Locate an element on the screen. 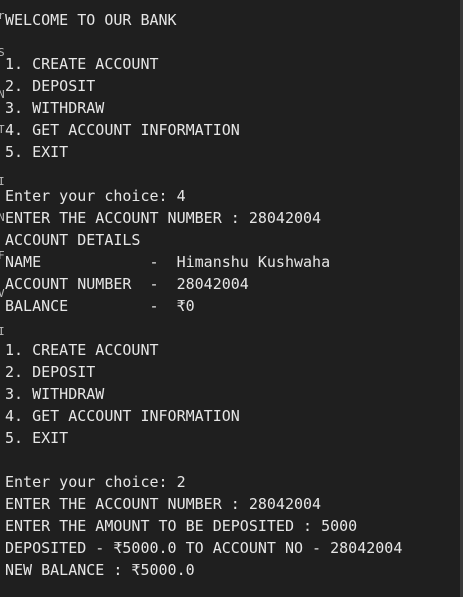 Image resolution: width=463 pixels, height=597 pixels. welcome-banner: WELCOME TO OUR BANK is located at coordinates (91, 20).